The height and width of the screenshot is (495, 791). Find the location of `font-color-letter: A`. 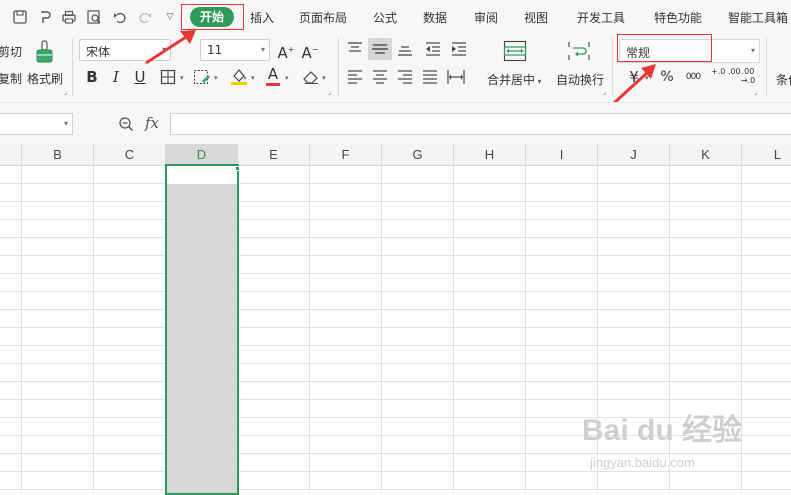

font-color-letter: A is located at coordinates (273, 74).